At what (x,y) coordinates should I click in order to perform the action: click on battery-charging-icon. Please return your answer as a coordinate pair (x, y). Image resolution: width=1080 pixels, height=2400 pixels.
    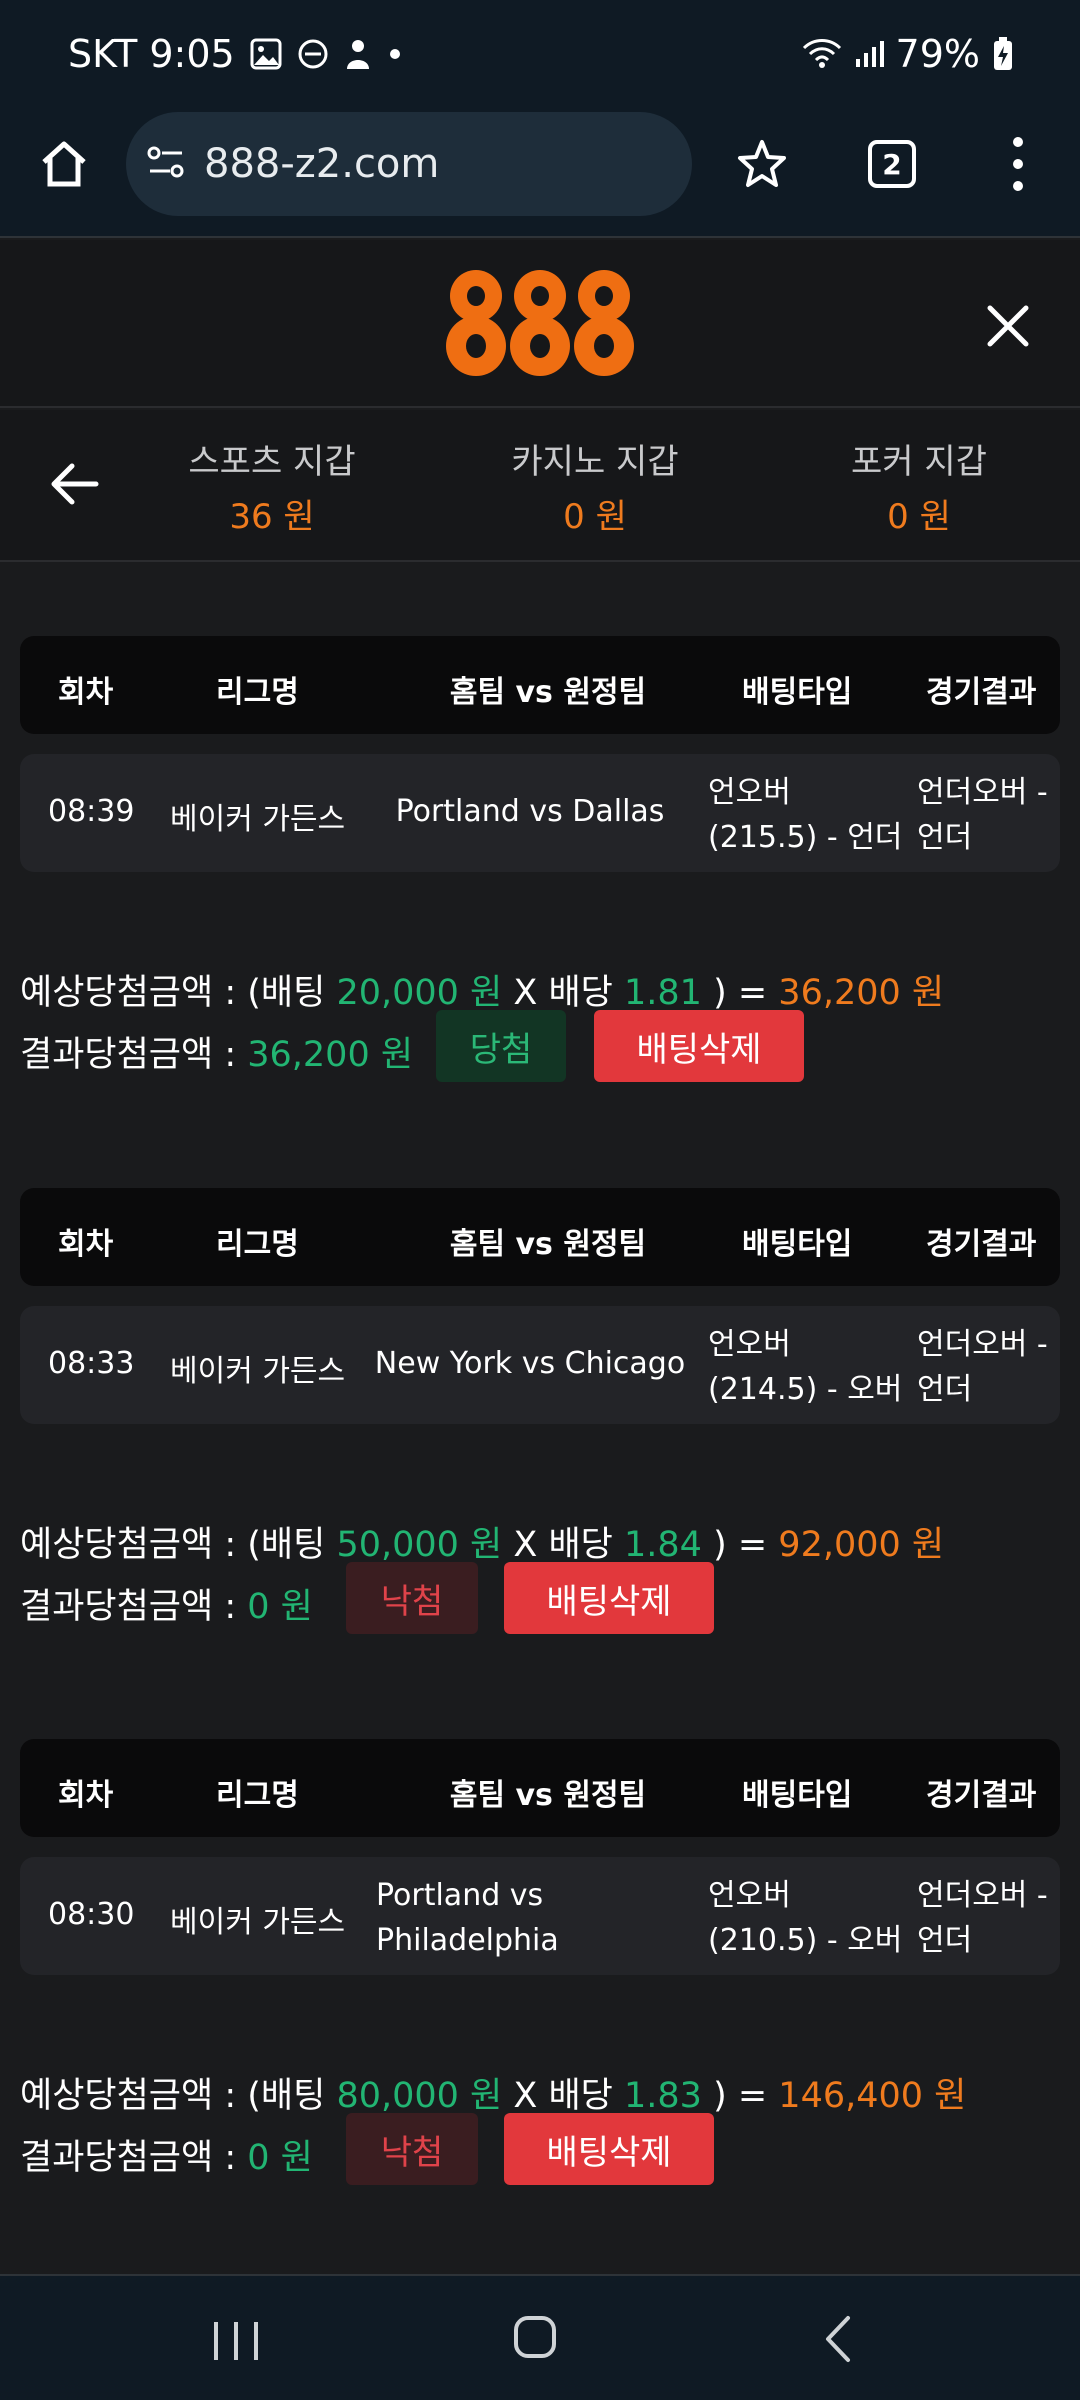
    Looking at the image, I should click on (1003, 54).